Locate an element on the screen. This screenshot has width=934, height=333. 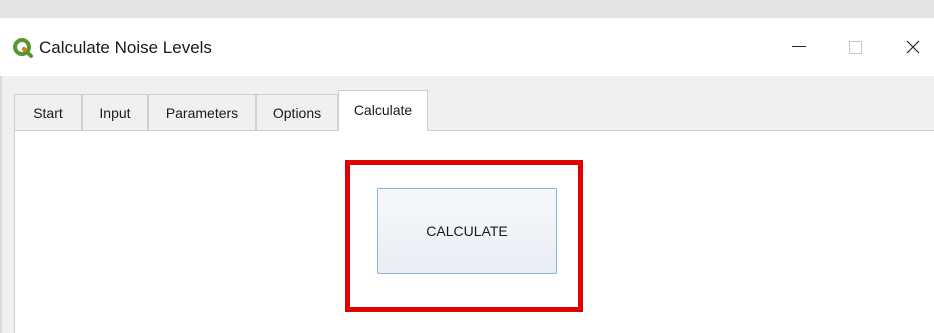
calculate-button: CALCULATE is located at coordinates (467, 231).